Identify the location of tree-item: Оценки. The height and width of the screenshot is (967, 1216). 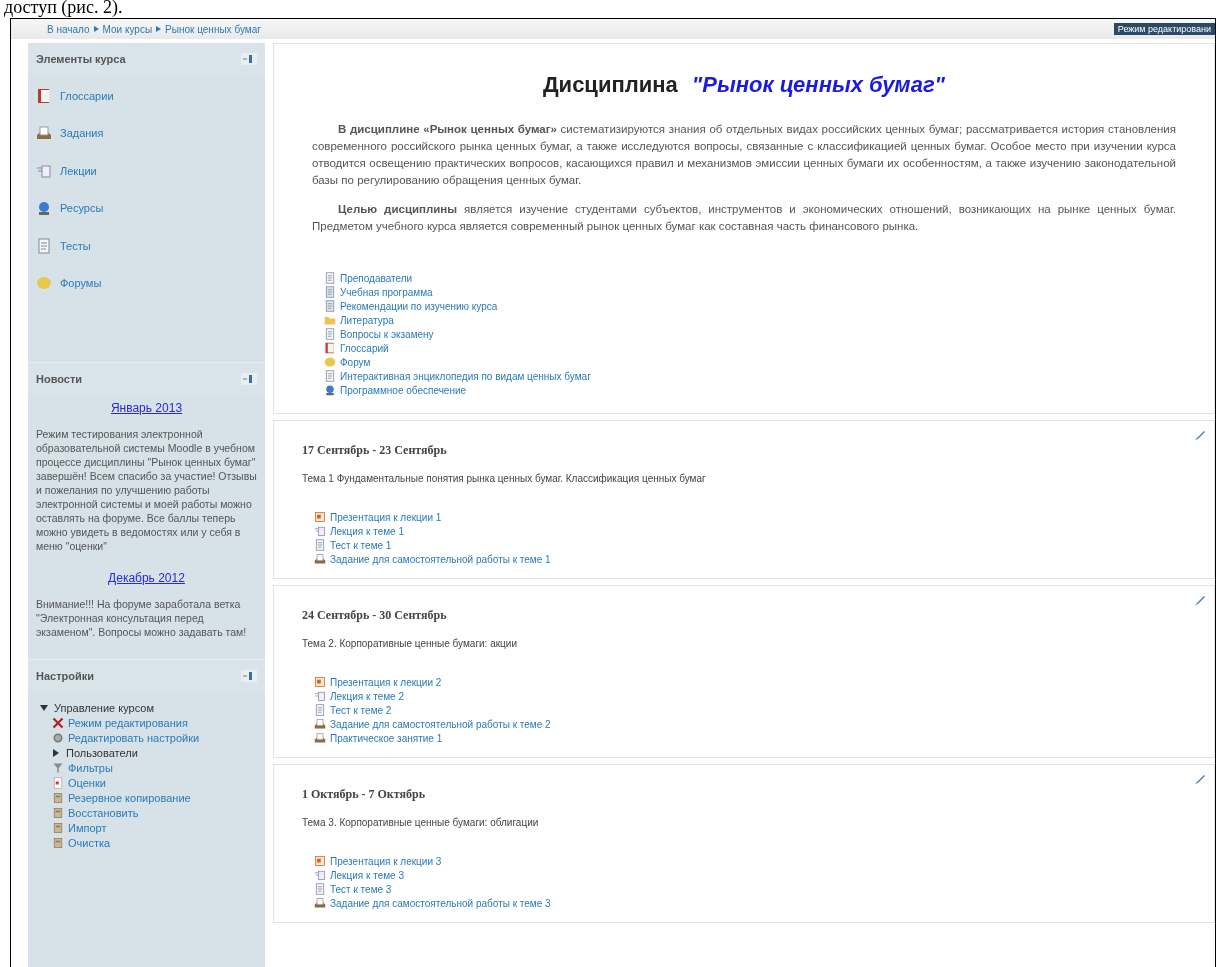
(87, 783).